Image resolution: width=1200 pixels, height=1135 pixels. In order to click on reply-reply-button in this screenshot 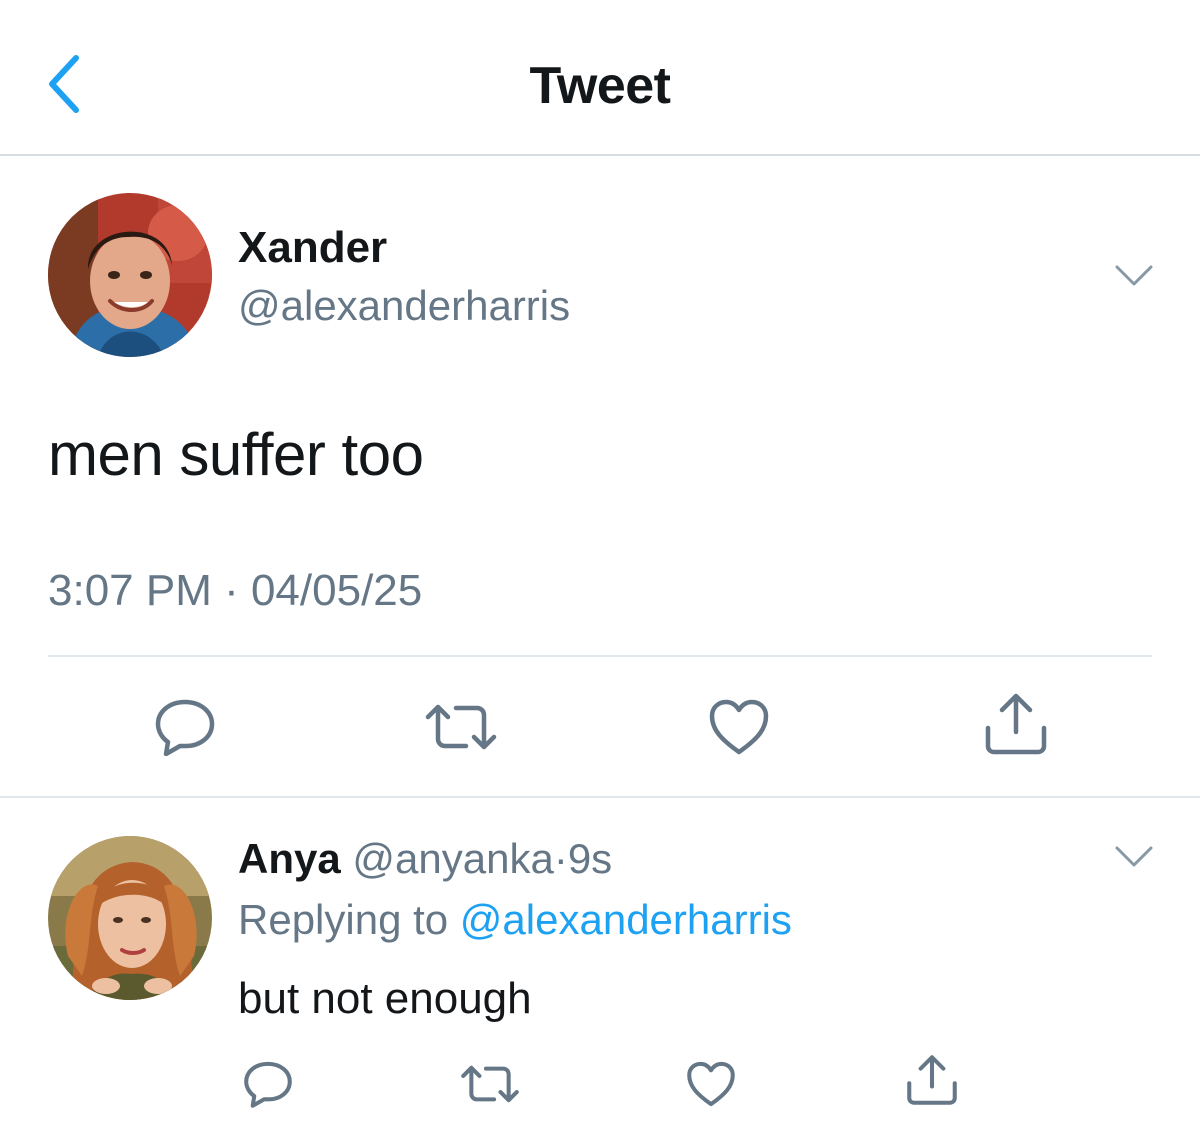, I will do `click(268, 1084)`.